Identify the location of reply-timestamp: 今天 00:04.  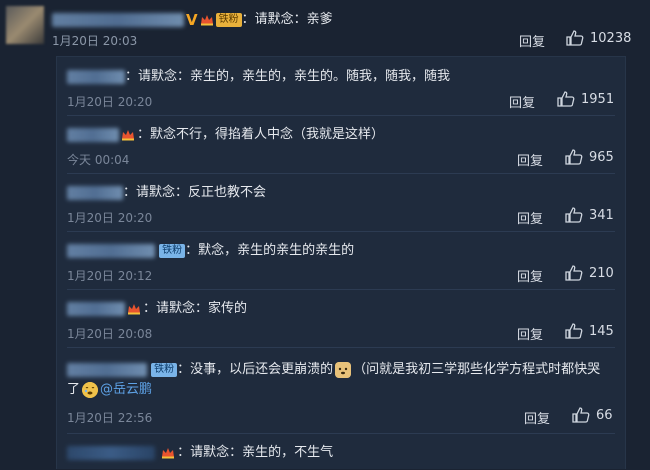
(98, 160).